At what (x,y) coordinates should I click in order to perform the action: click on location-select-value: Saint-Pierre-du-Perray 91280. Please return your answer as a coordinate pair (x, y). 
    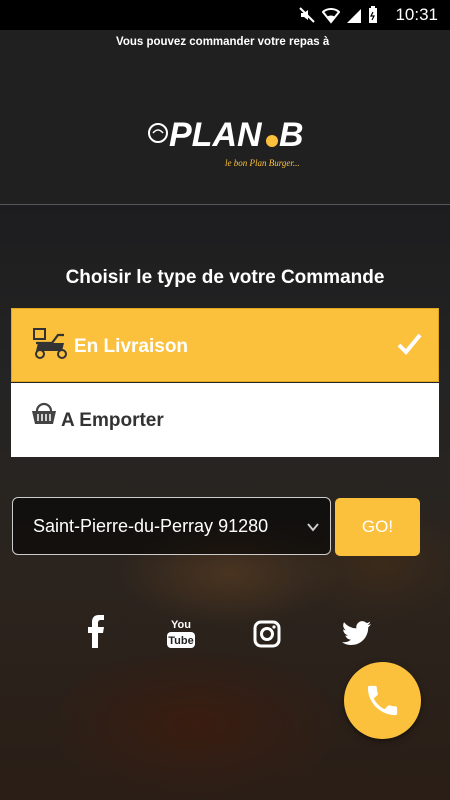
    Looking at the image, I should click on (151, 526).